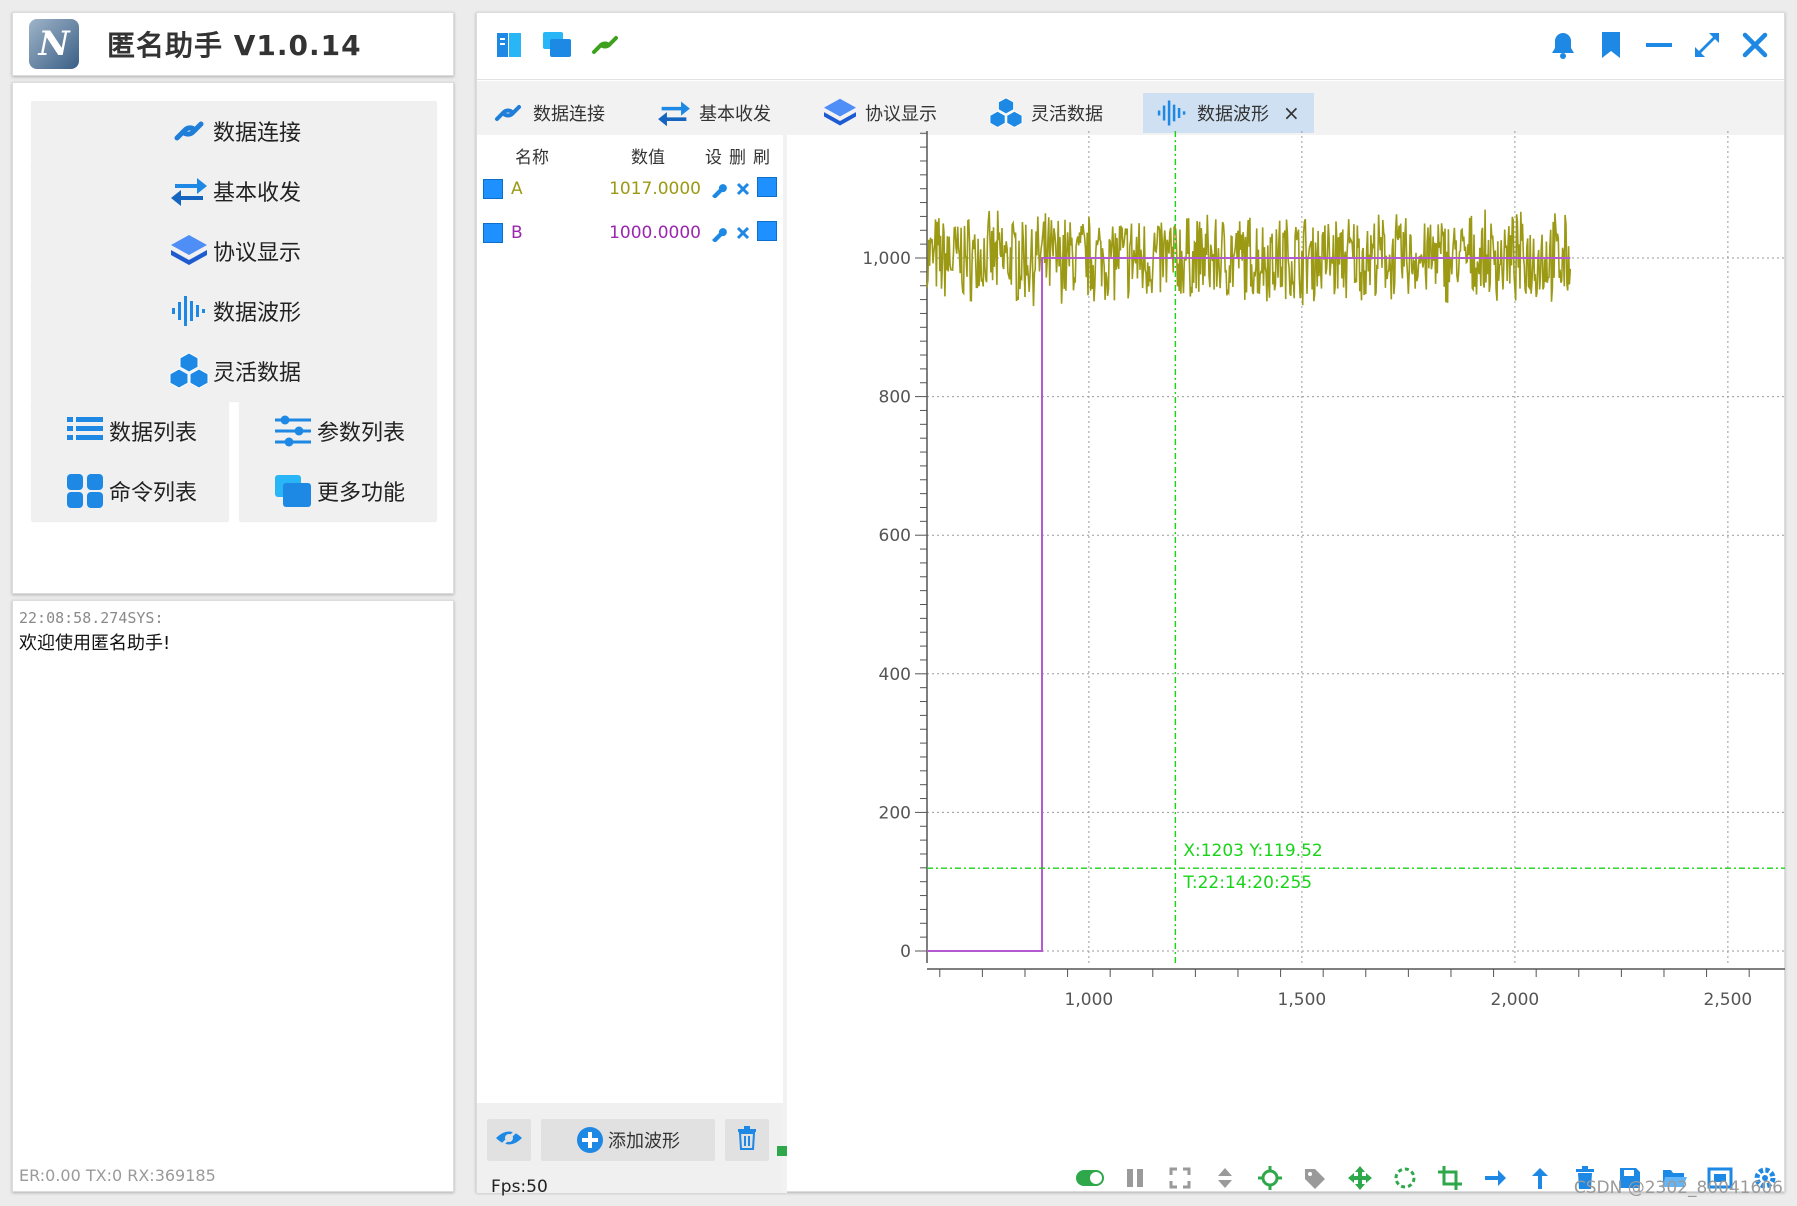  I want to click on toggle-icon, so click(1089, 1178).